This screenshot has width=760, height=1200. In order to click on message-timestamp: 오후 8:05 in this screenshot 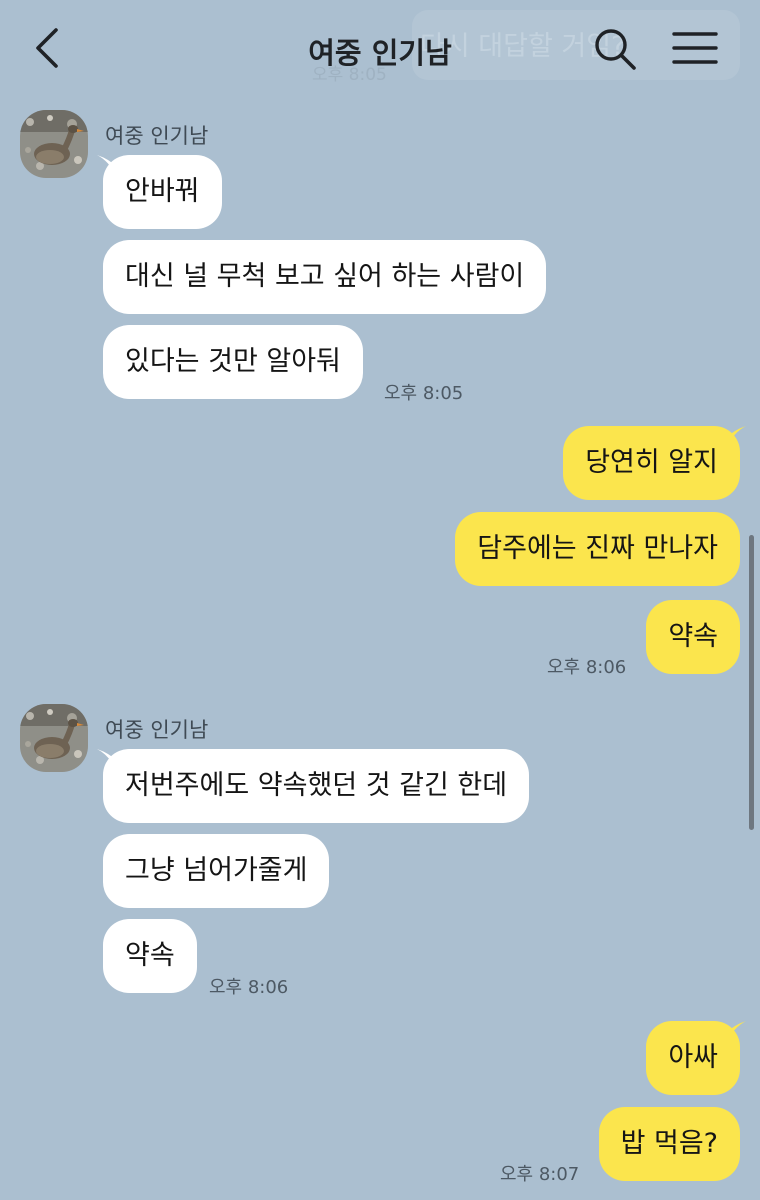, I will do `click(424, 393)`.